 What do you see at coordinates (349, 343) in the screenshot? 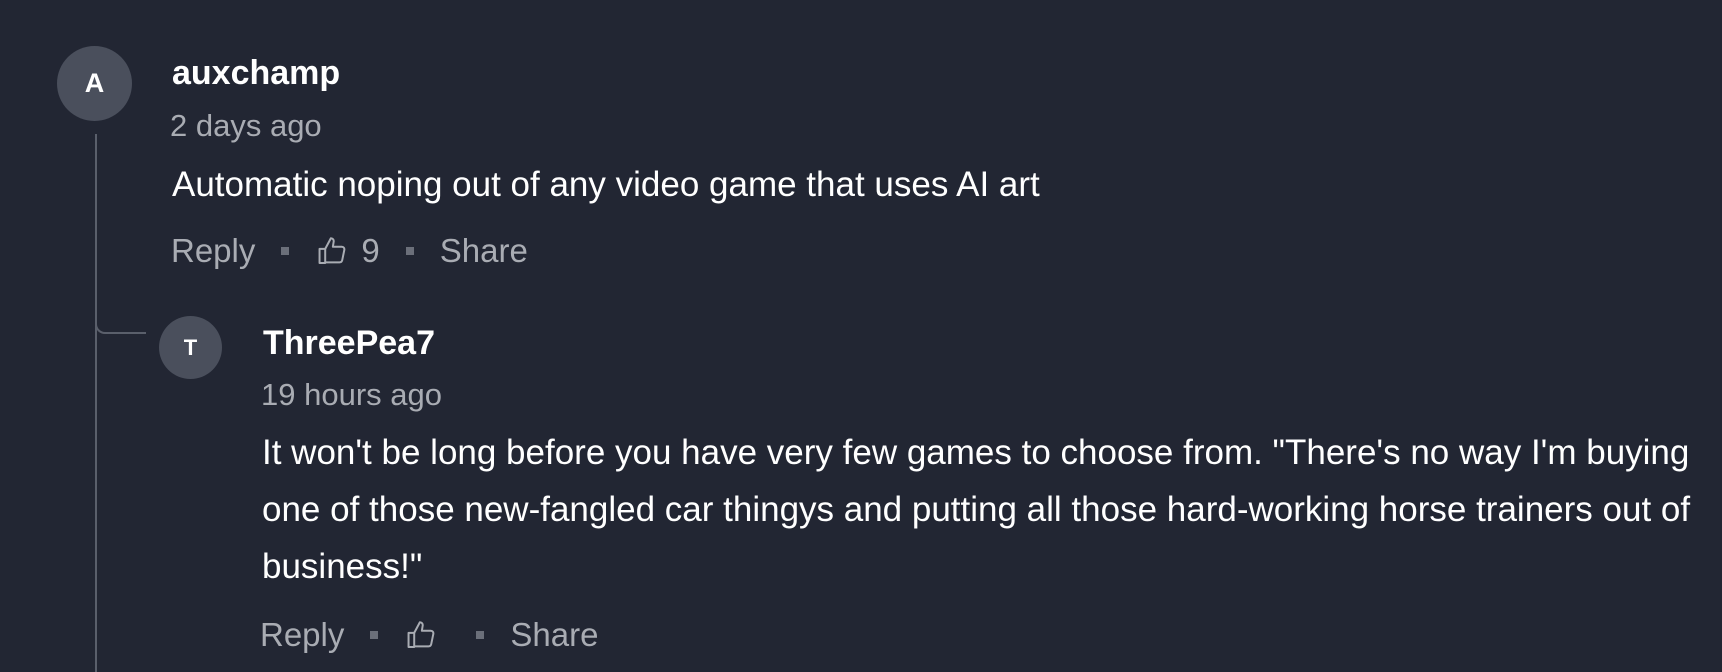
I see `comment-username: ThreePea7` at bounding box center [349, 343].